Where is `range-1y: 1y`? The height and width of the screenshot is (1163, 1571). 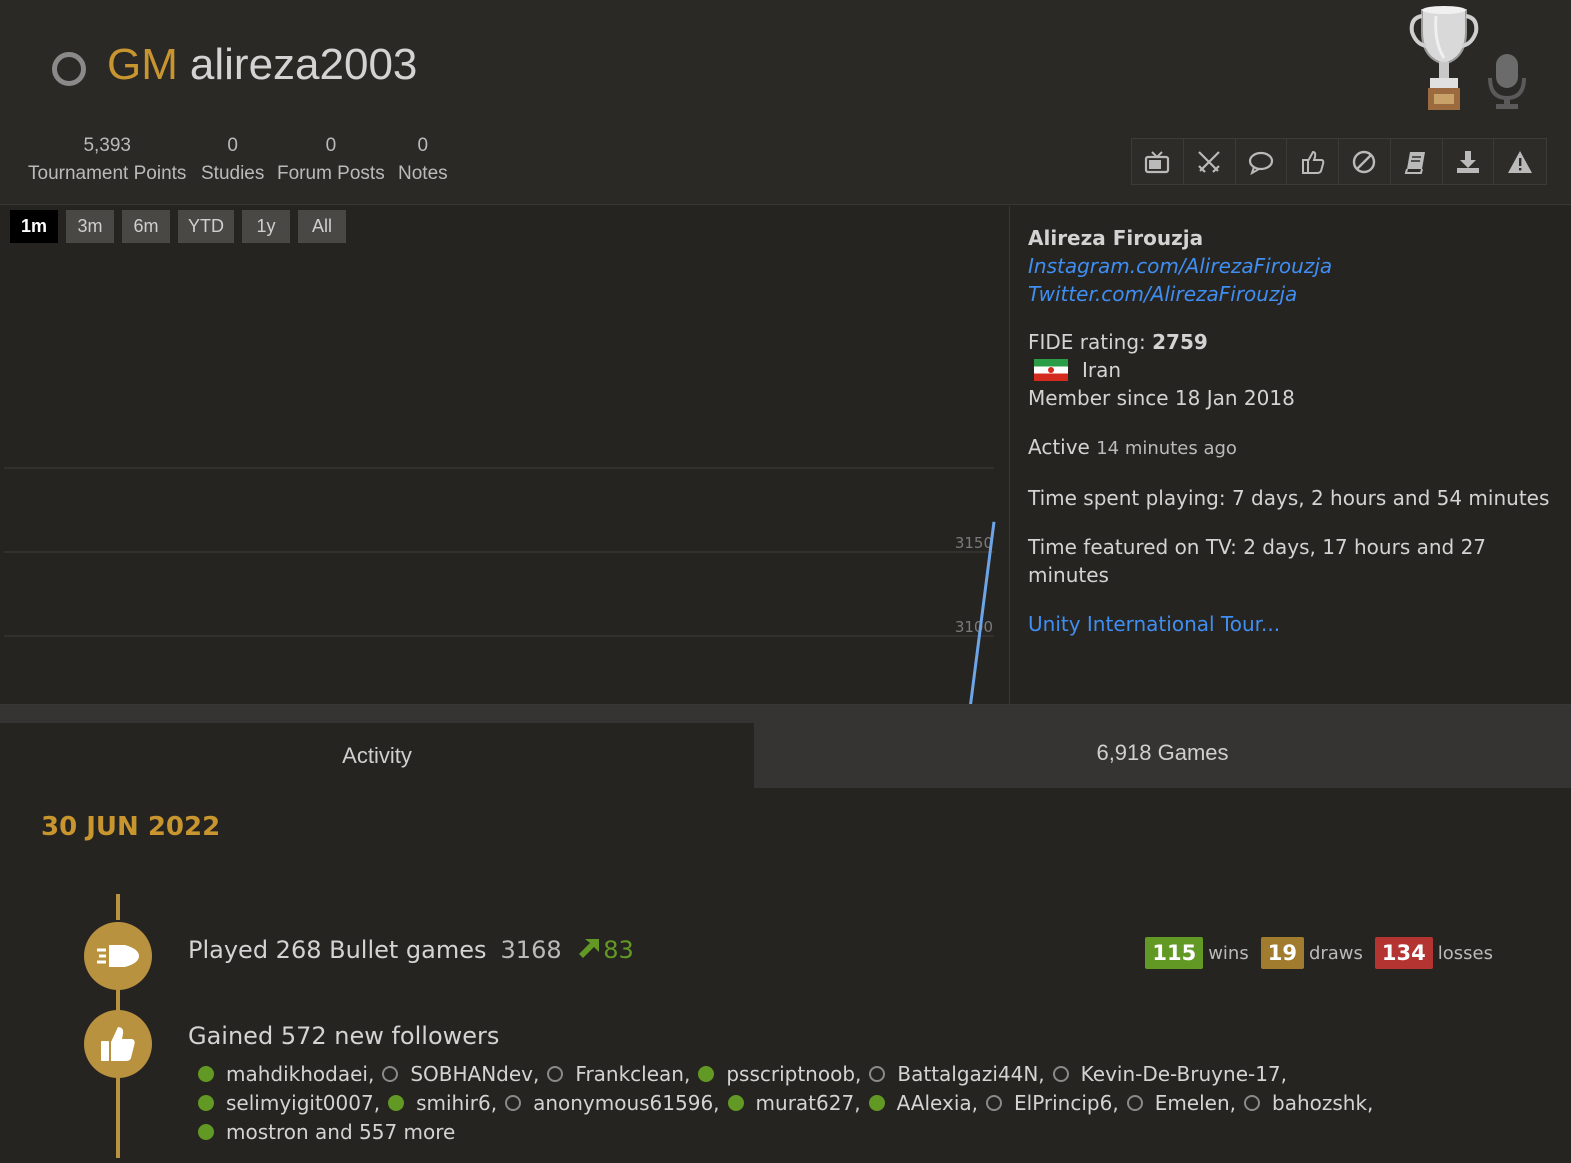 range-1y: 1y is located at coordinates (266, 226).